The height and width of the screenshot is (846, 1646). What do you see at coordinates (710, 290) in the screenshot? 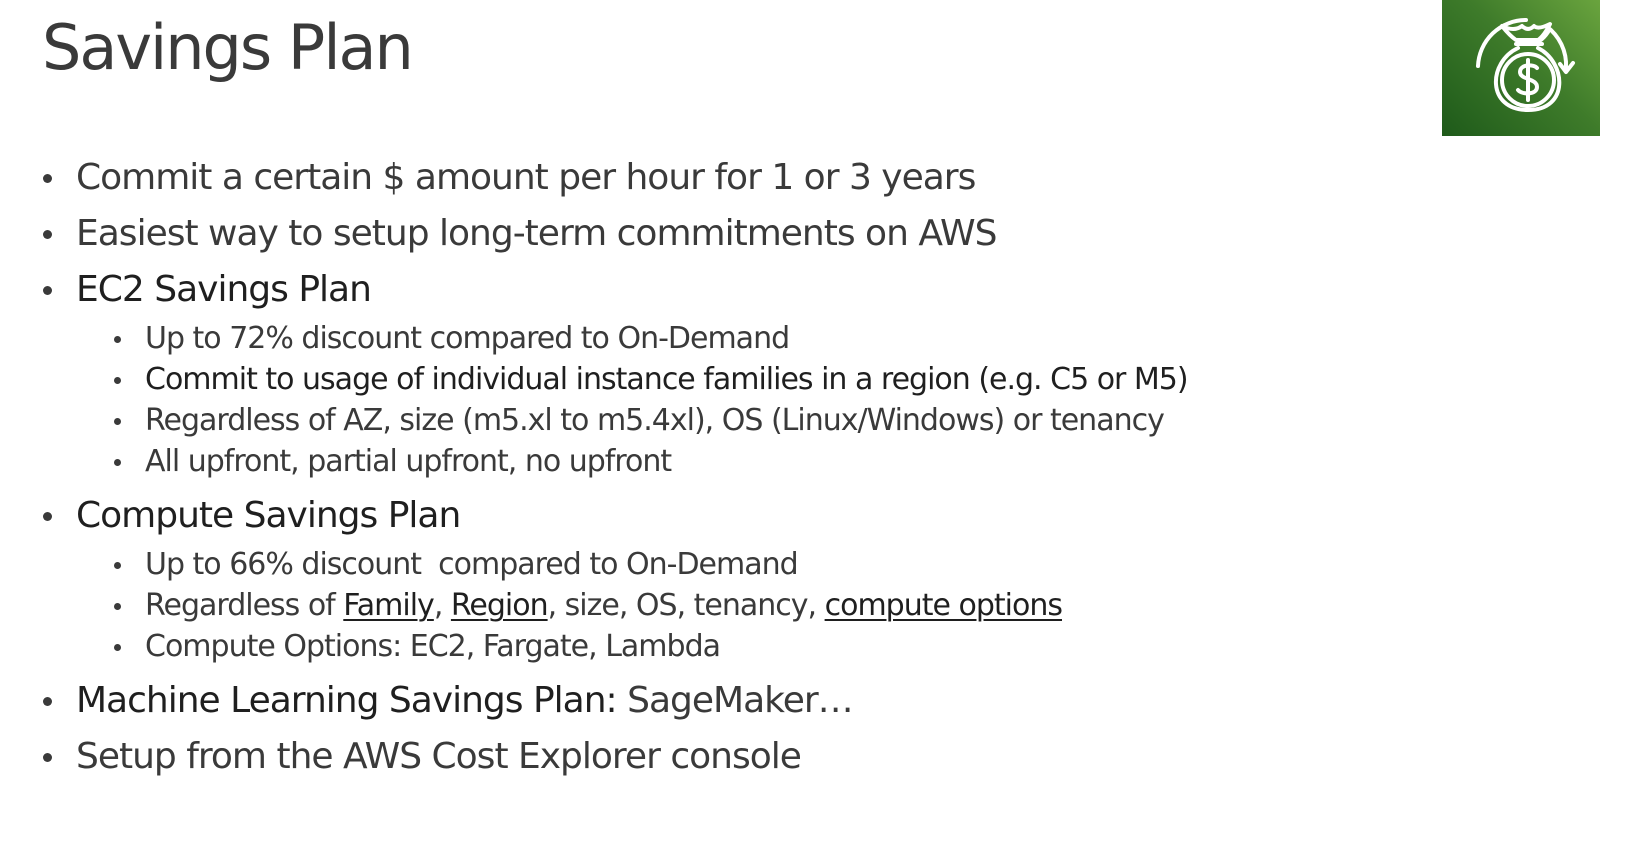
I see `bullet-ec2-savings-plan: EC2 Savings Plan` at bounding box center [710, 290].